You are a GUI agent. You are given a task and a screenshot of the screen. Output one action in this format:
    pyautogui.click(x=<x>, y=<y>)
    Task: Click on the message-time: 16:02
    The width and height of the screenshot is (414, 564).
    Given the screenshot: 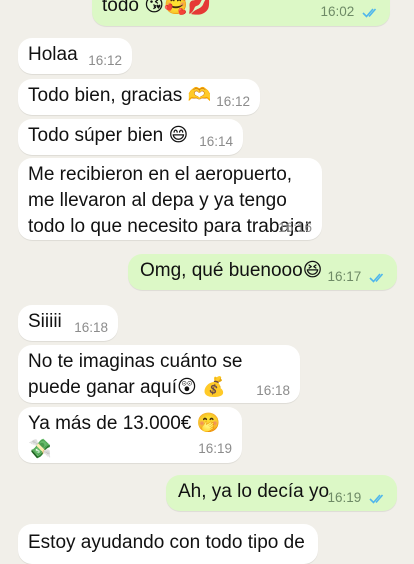 What is the action you would take?
    pyautogui.click(x=350, y=12)
    